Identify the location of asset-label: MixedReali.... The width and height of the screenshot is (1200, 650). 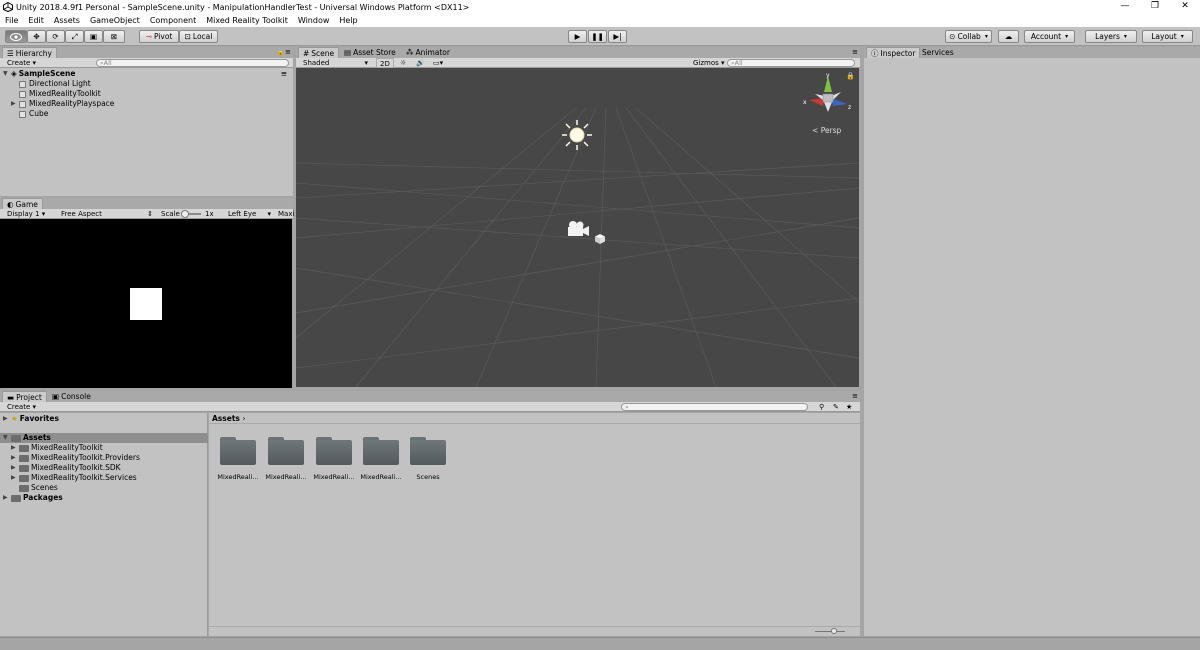
(334, 477).